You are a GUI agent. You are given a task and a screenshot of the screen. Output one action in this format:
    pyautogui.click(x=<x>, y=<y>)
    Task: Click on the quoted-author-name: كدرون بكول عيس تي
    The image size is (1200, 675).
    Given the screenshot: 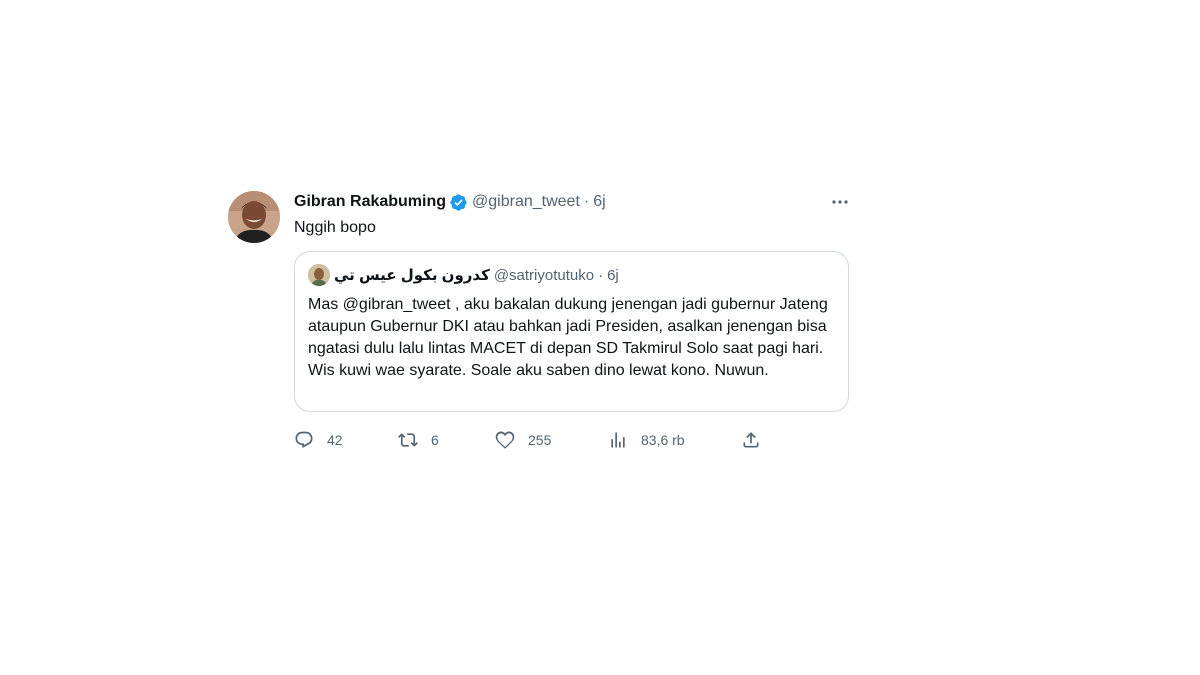 What is the action you would take?
    pyautogui.click(x=412, y=275)
    